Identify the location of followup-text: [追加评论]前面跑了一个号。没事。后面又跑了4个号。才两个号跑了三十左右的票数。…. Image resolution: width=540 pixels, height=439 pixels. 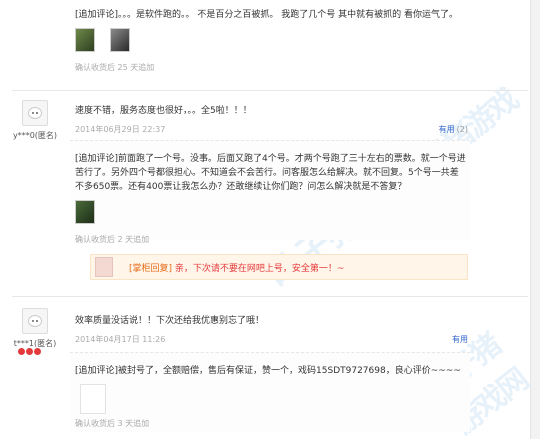
(270, 173).